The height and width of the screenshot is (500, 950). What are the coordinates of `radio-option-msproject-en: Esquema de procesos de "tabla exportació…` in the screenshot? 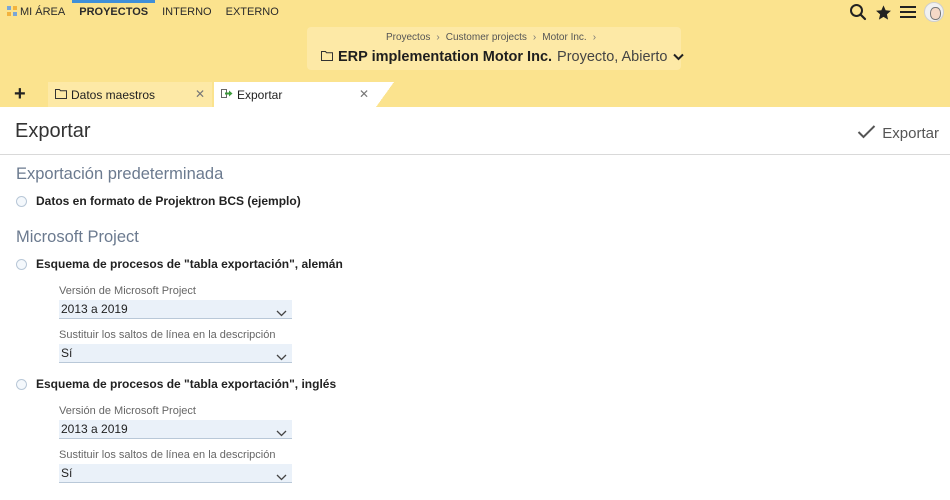 It's located at (176, 384).